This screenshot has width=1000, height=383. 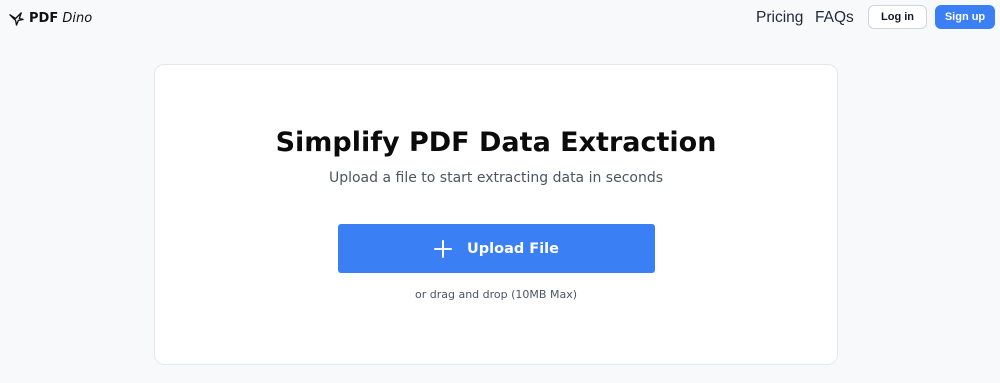 What do you see at coordinates (965, 17) in the screenshot?
I see `signup-button: Sign up` at bounding box center [965, 17].